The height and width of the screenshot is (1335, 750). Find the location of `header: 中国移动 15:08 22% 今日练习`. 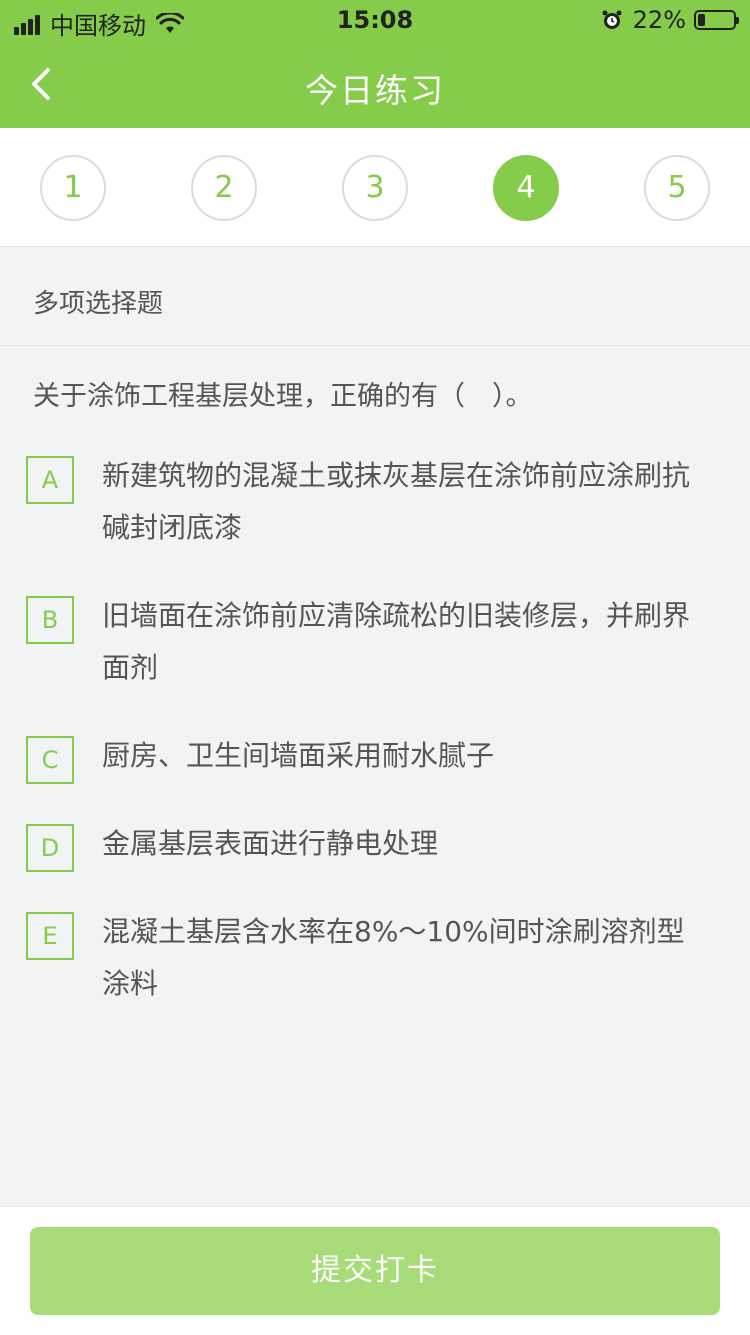

header: 中国移动 15:08 22% 今日练习 is located at coordinates (375, 64).